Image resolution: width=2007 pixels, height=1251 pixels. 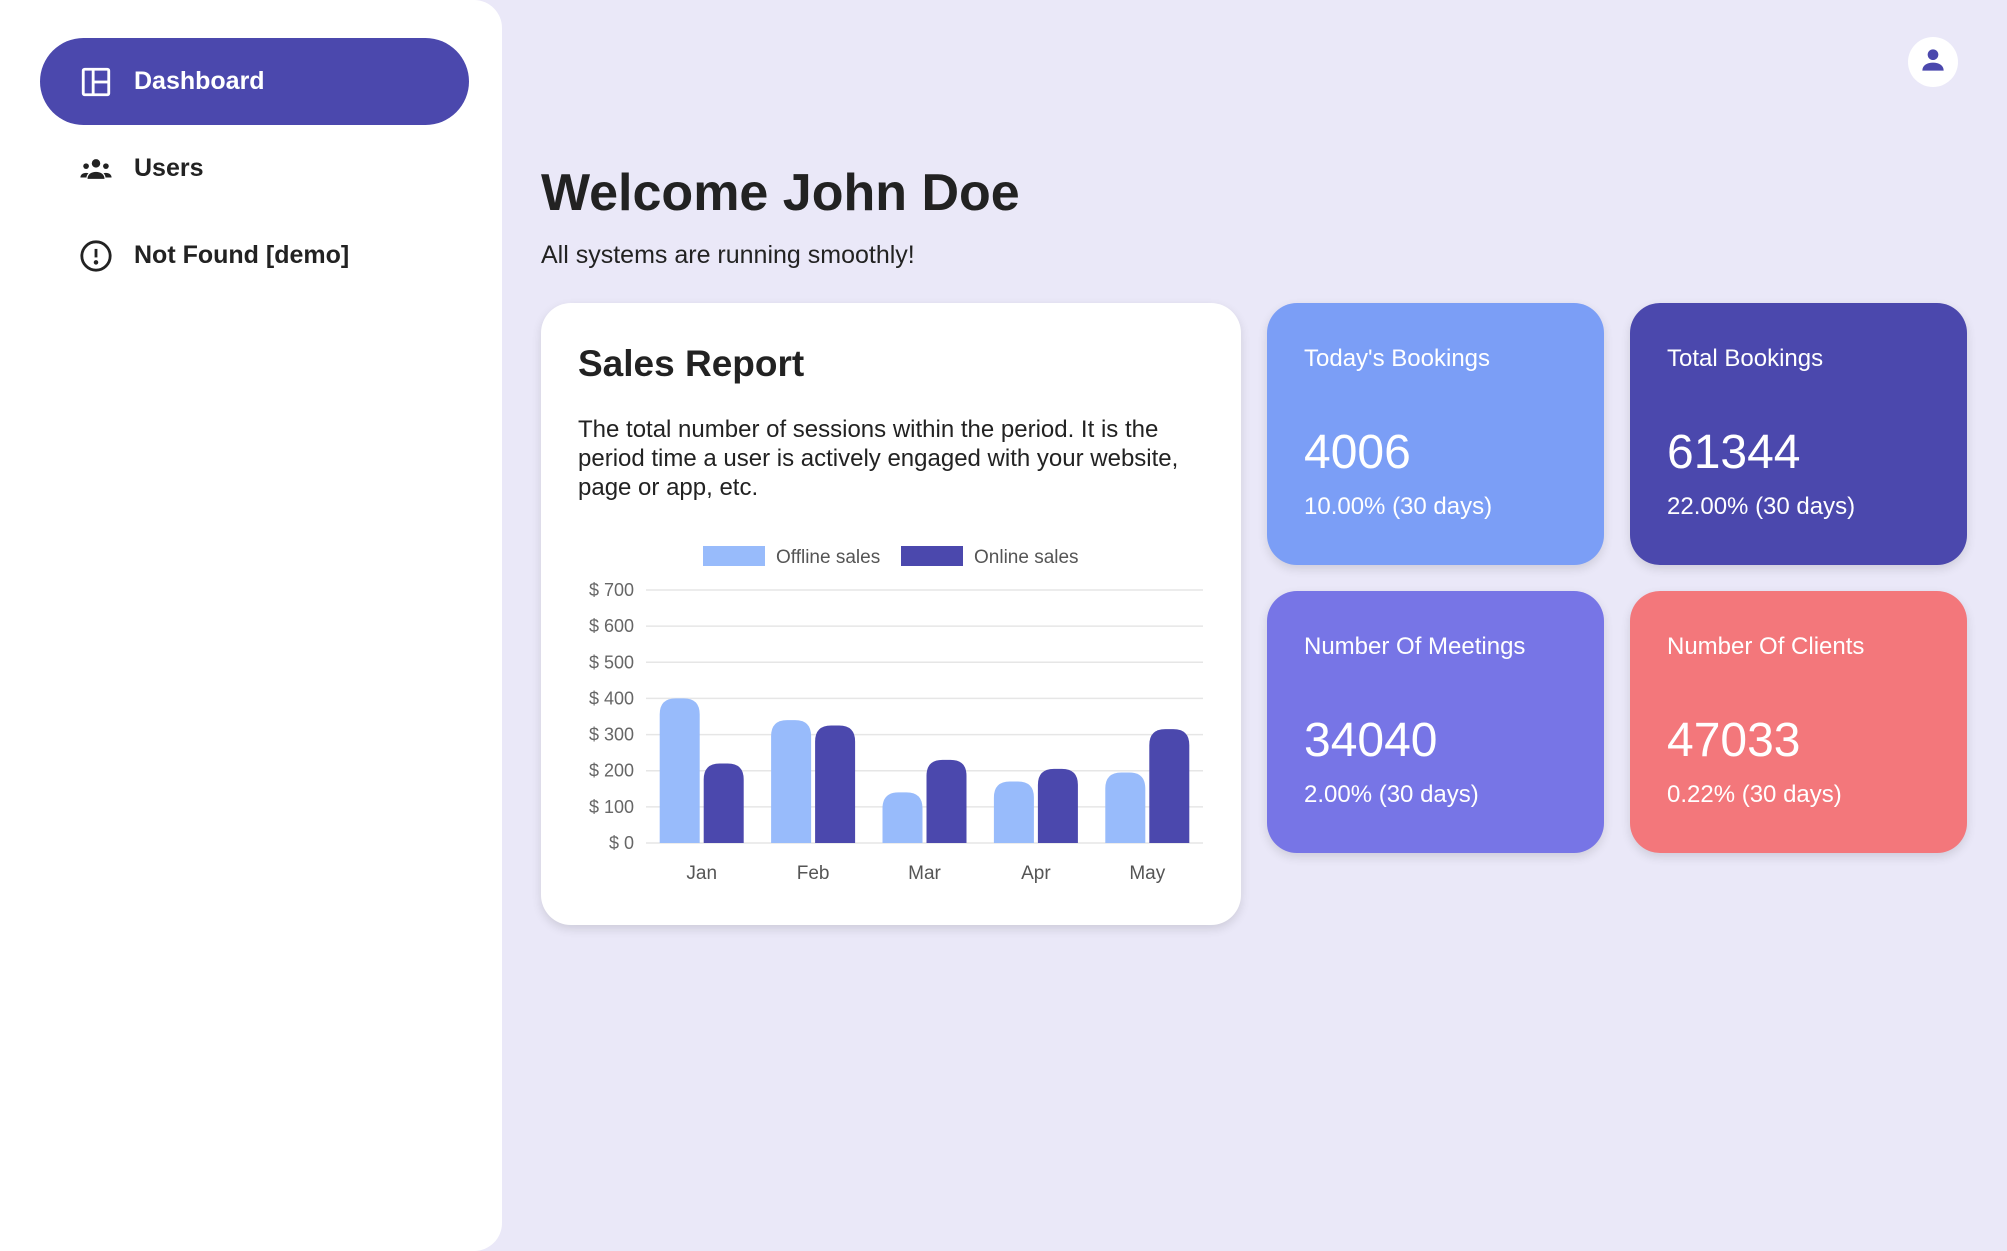 What do you see at coordinates (96, 82) in the screenshot?
I see `dashboard-icon` at bounding box center [96, 82].